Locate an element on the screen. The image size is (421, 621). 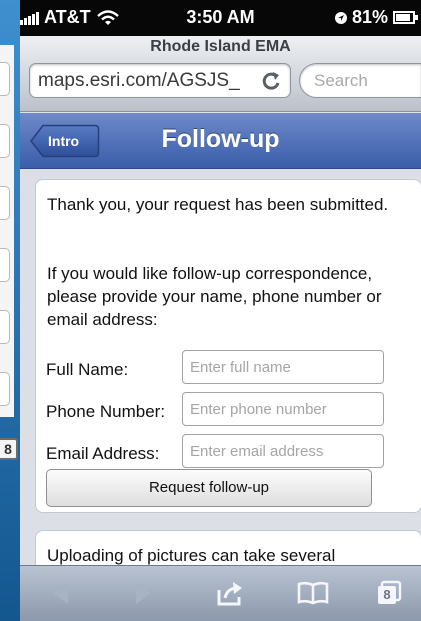
share-icon is located at coordinates (230, 593).